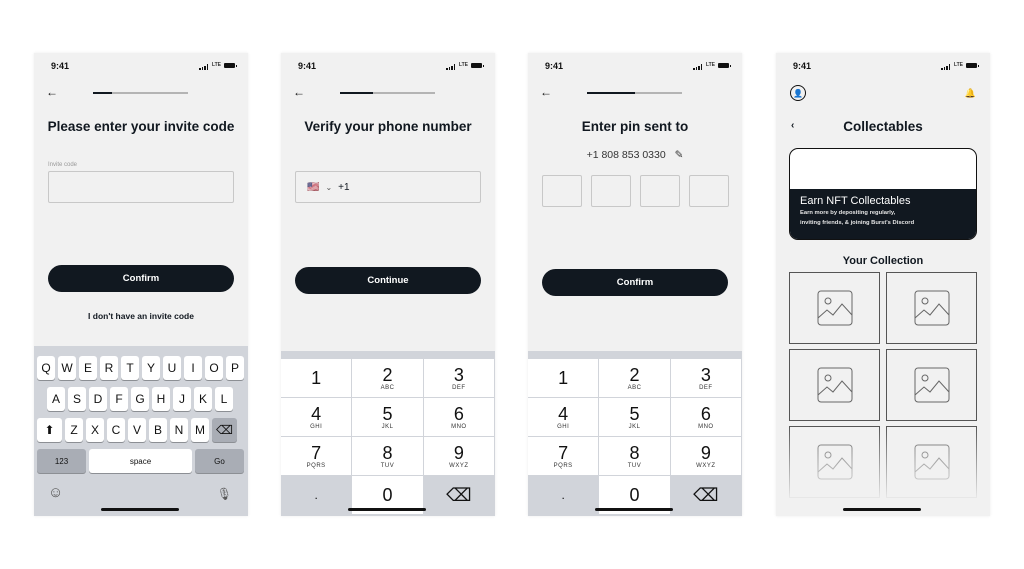 Image resolution: width=1024 pixels, height=569 pixels. Describe the element at coordinates (705, 374) in the screenshot. I see `key-digit: 3` at that location.